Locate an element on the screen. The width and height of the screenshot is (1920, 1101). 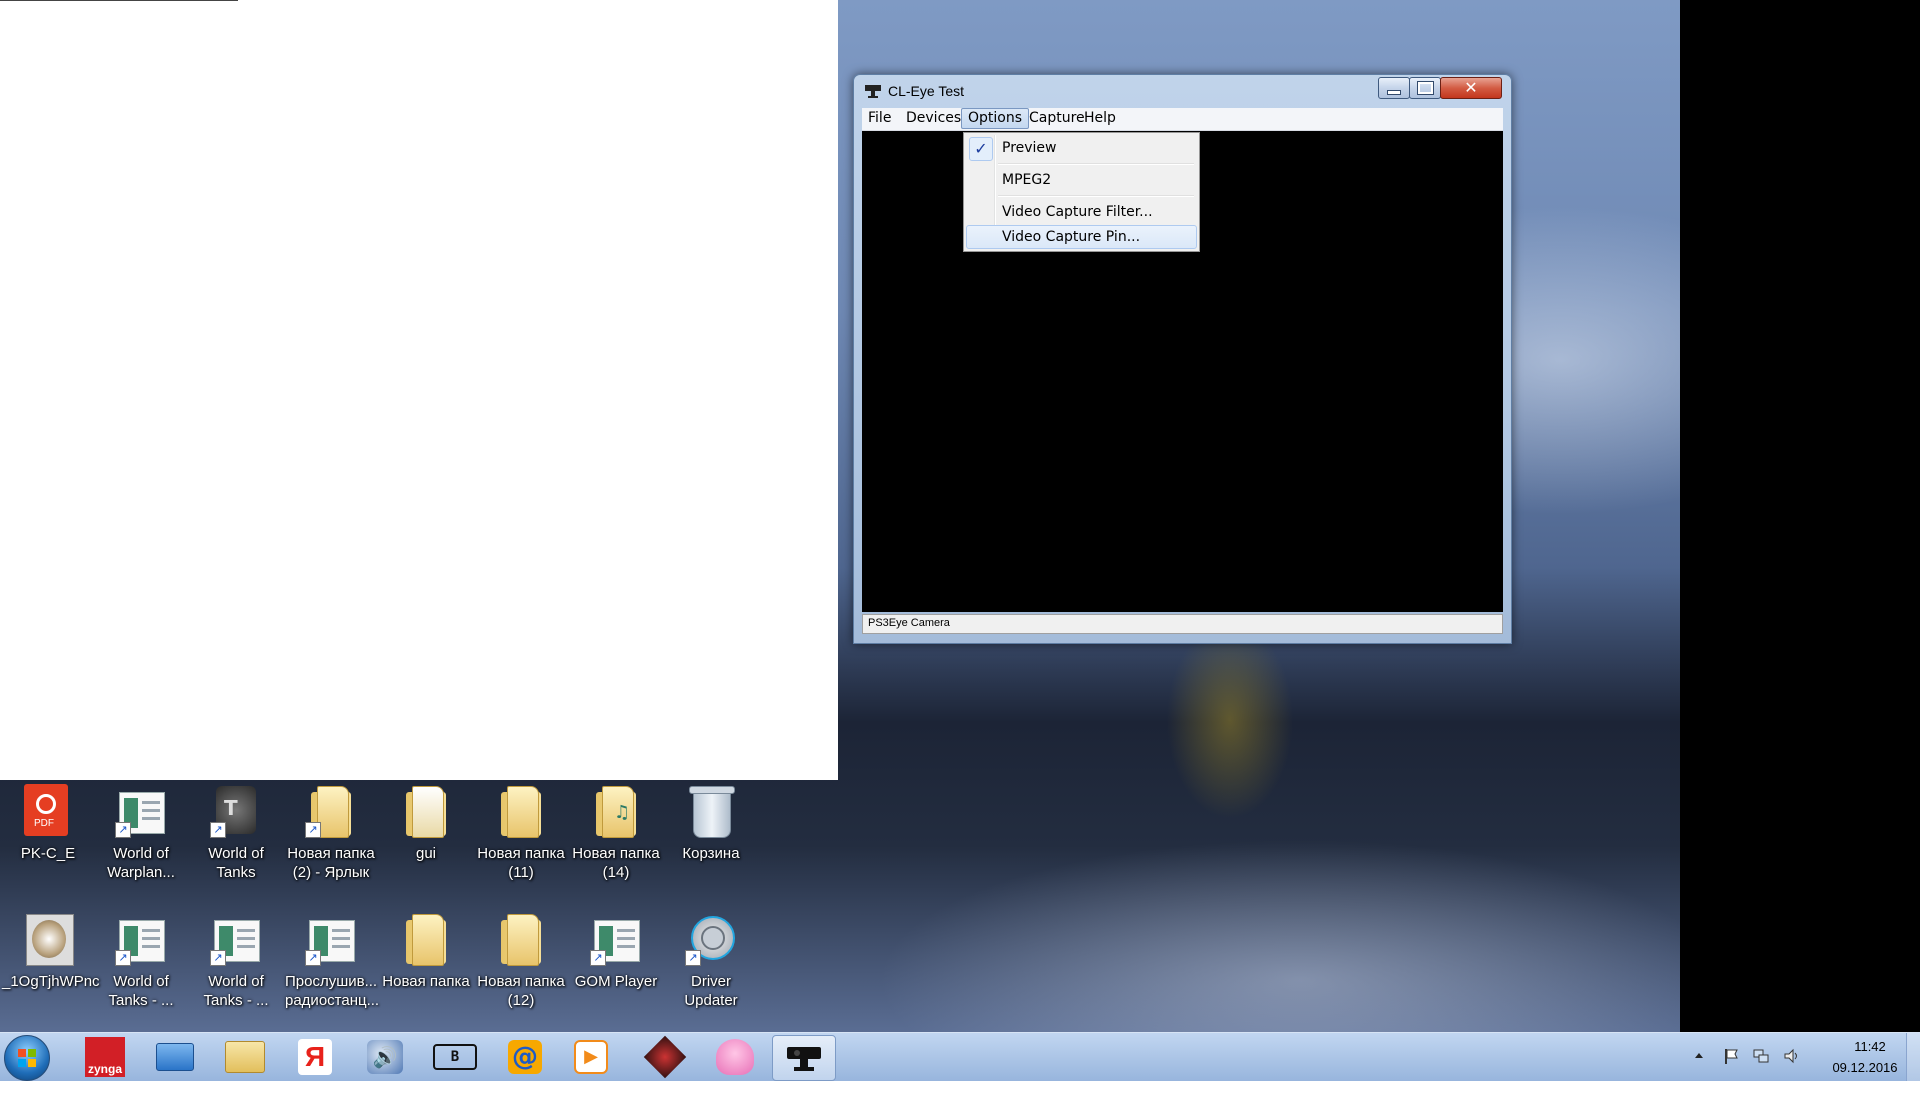
menu-item-label: Preview is located at coordinates (1029, 148).